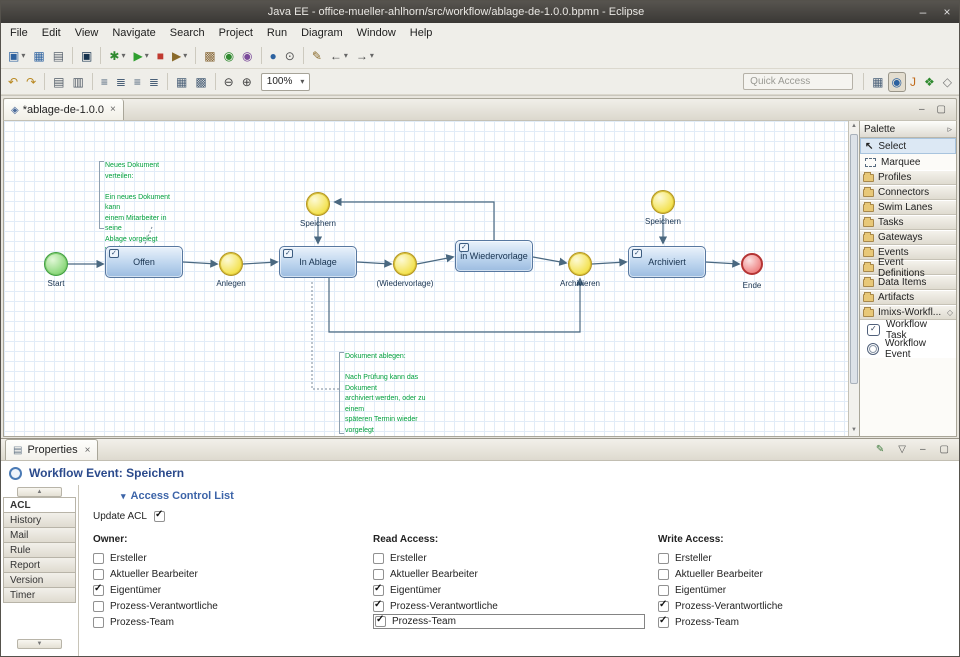  I want to click on editor-tab-close-button: ×, so click(113, 109).